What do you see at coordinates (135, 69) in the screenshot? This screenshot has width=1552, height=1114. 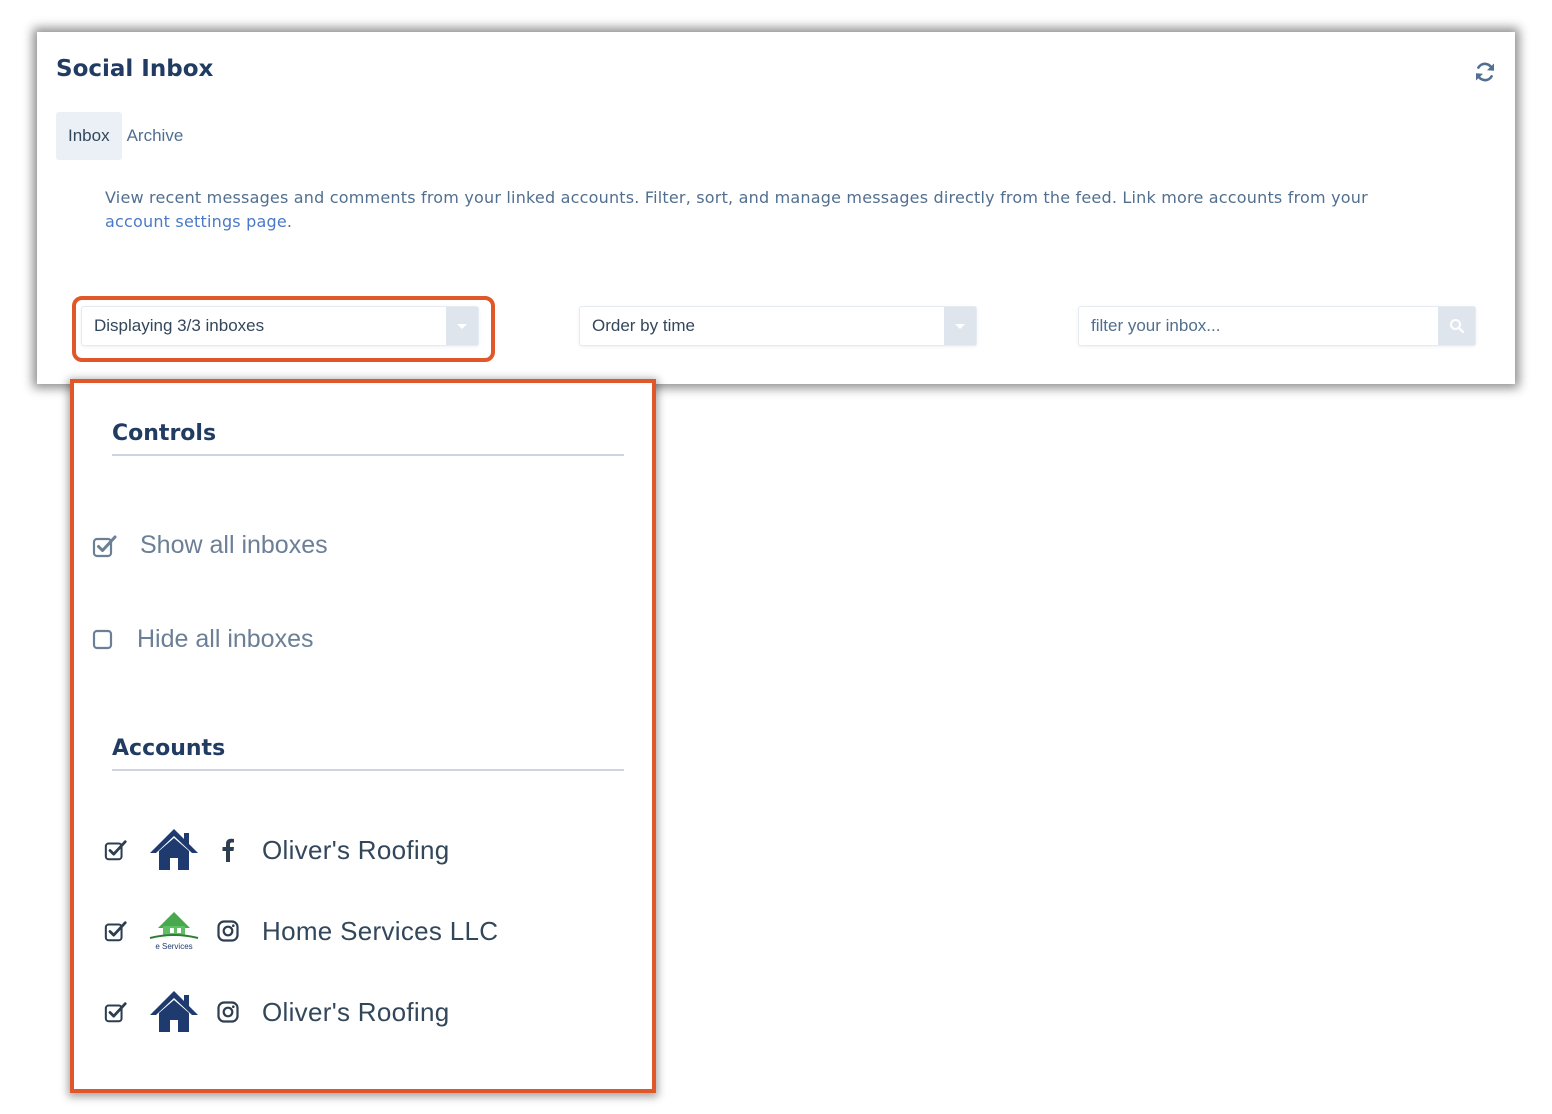 I see `page-title: Social Inbox` at bounding box center [135, 69].